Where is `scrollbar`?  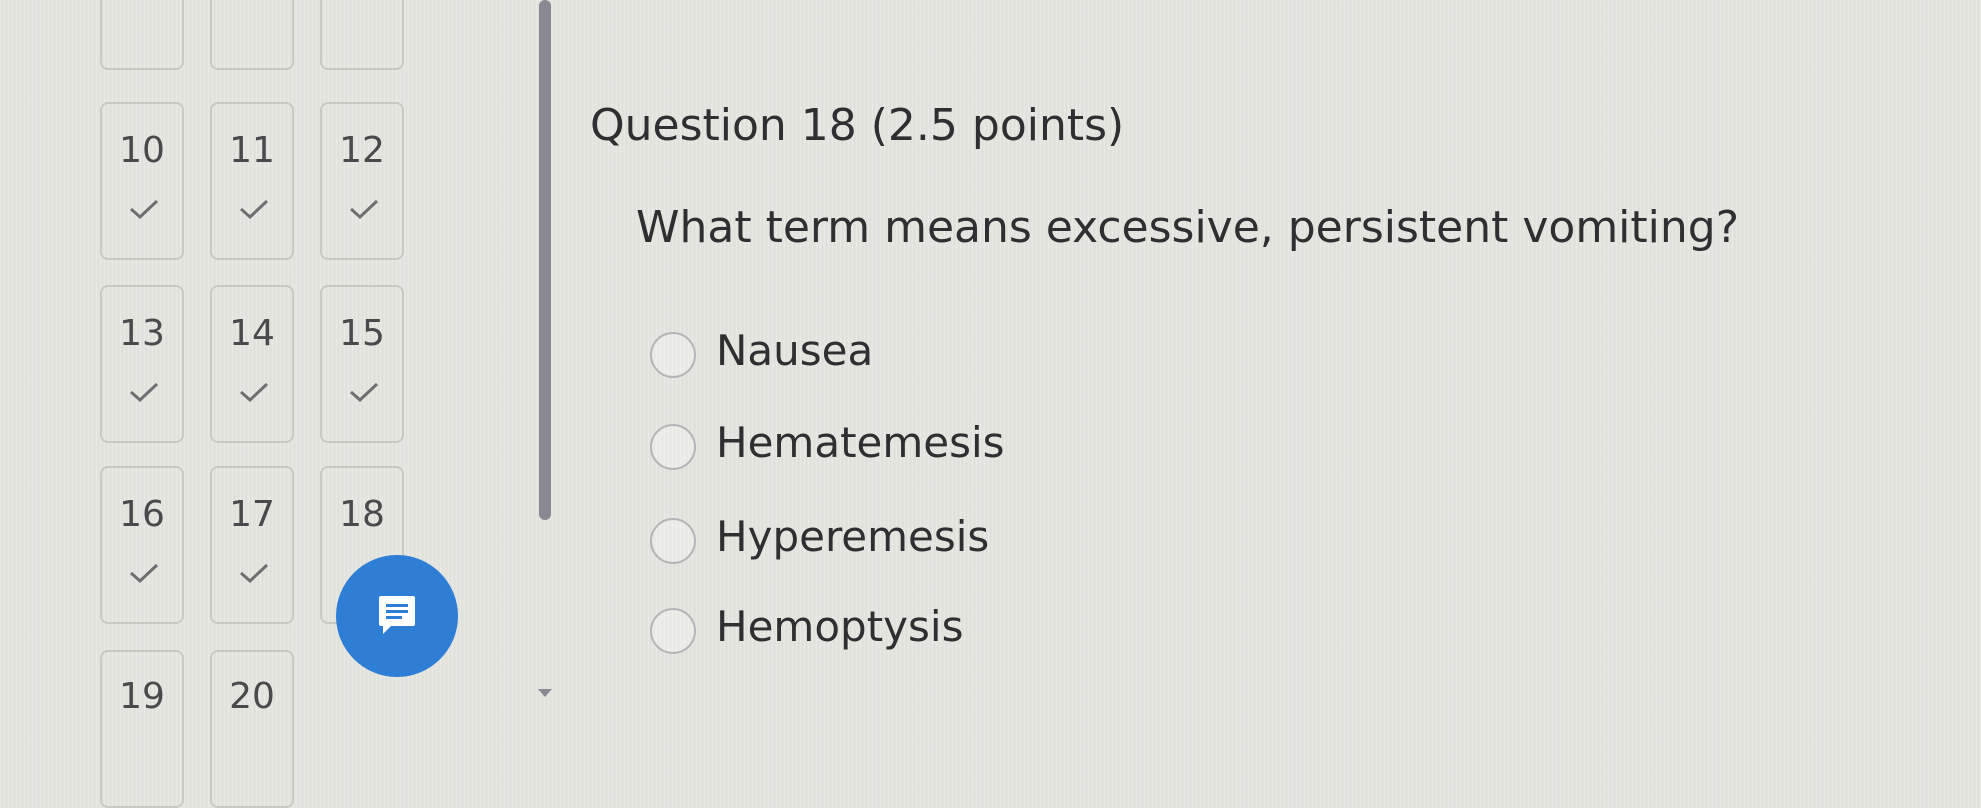
scrollbar is located at coordinates (545, 260).